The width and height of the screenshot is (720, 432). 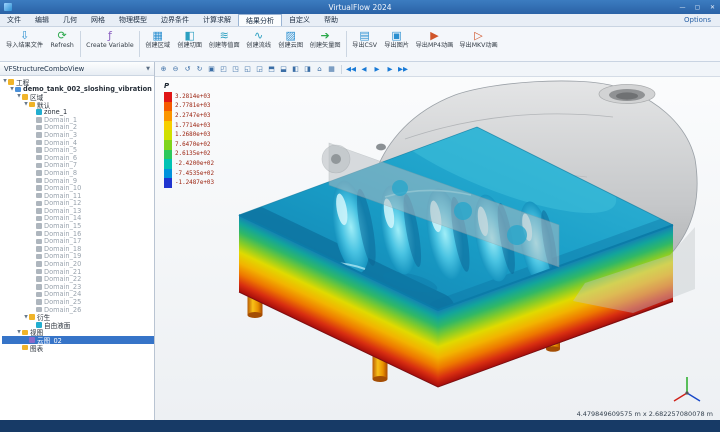 I want to click on rotate-left-icon: ↺, so click(x=187, y=69).